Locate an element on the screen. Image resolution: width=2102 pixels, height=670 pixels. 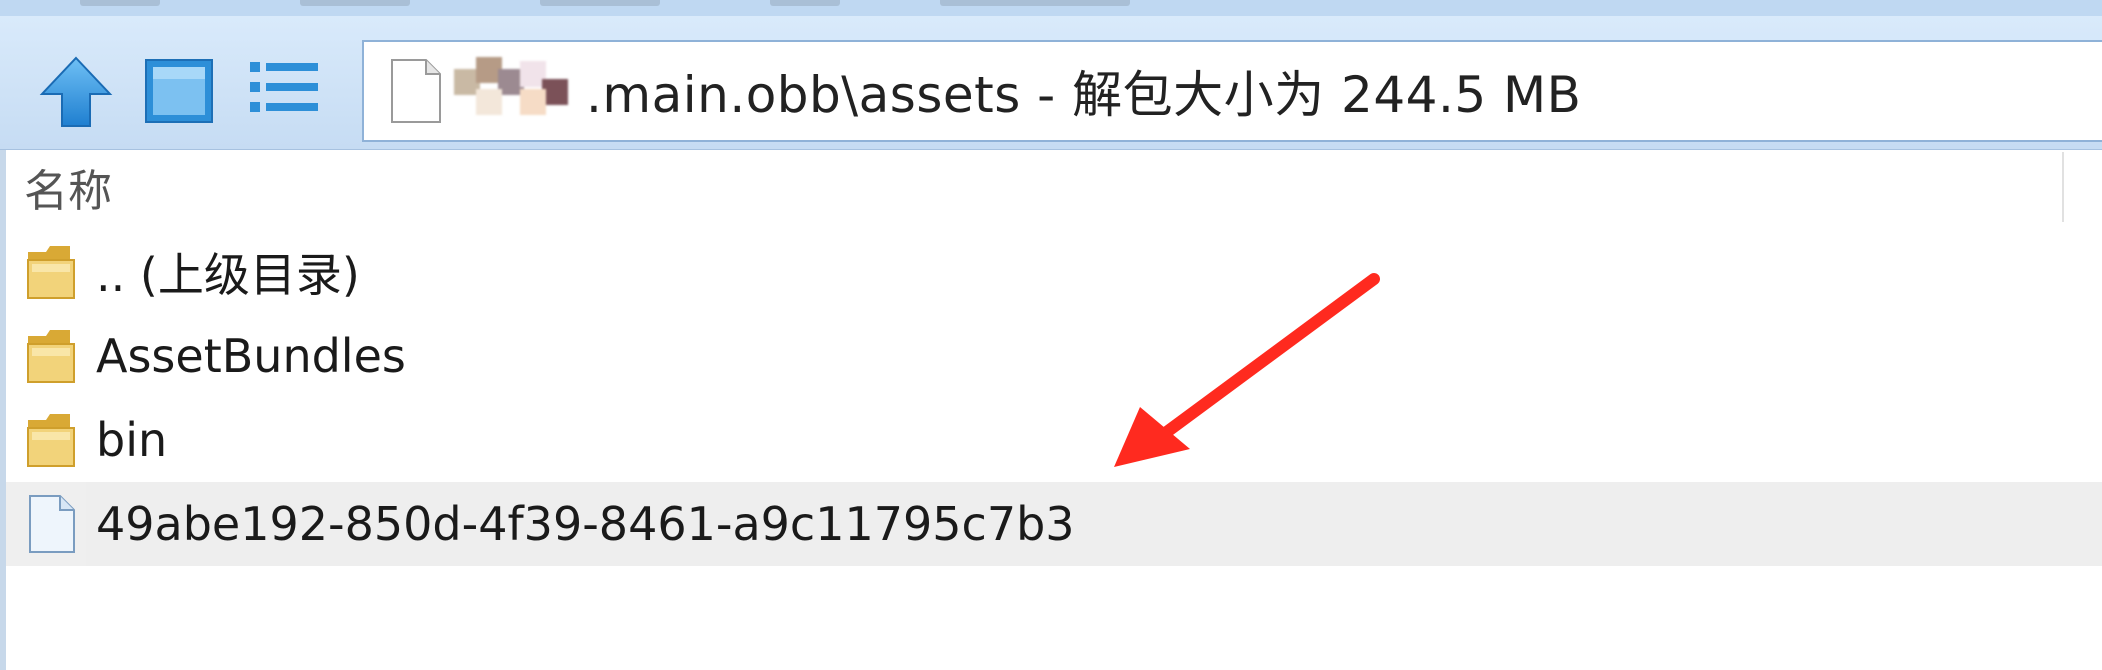
list-item-guid-file: 49abe192-850d-4f39-8461-a9c11795c7b3 is located at coordinates (1054, 524).